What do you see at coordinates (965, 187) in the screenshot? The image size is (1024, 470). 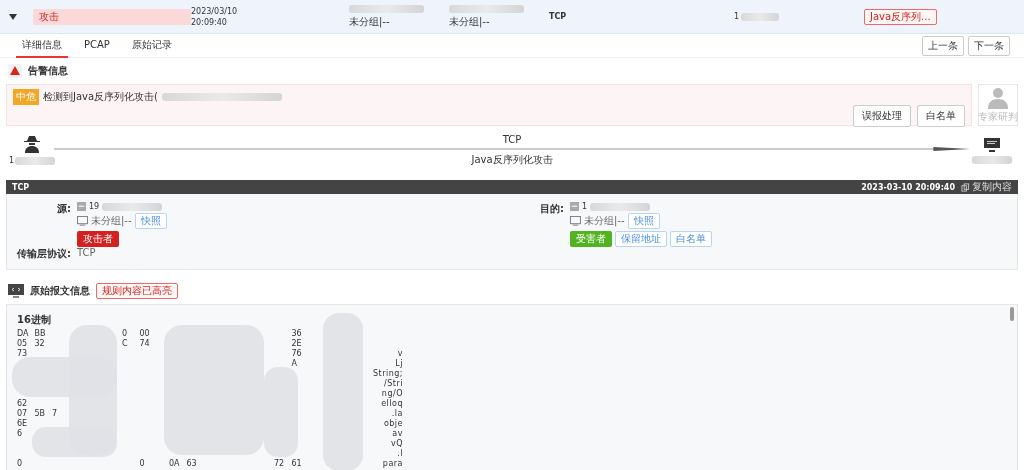 I see `copy-icon` at bounding box center [965, 187].